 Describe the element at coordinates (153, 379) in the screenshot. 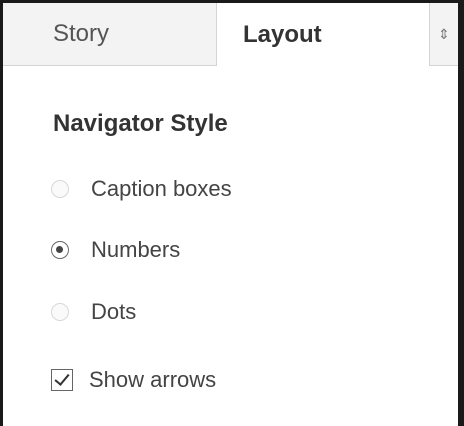

I see `show-arrows-label: Show arrows` at that location.